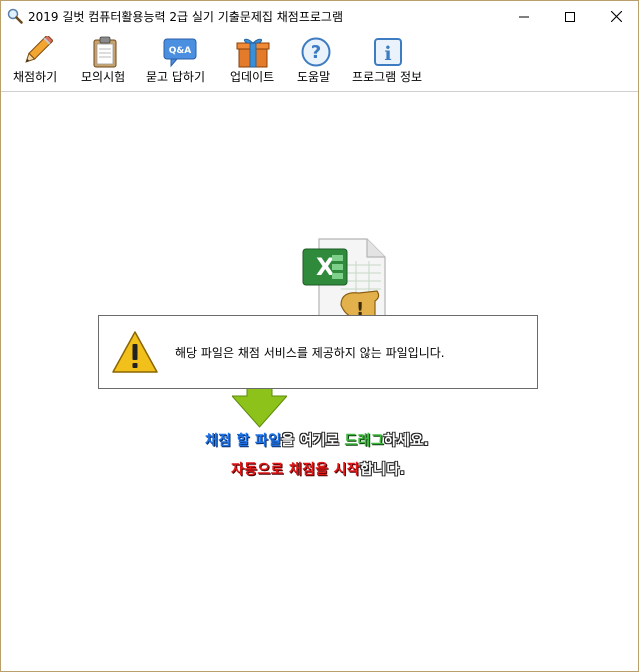 This screenshot has width=639, height=672. What do you see at coordinates (310, 353) in the screenshot?
I see `dialog-message: 해당 파일은 채점 서비스를 제공하지 않는 파일입니다.` at bounding box center [310, 353].